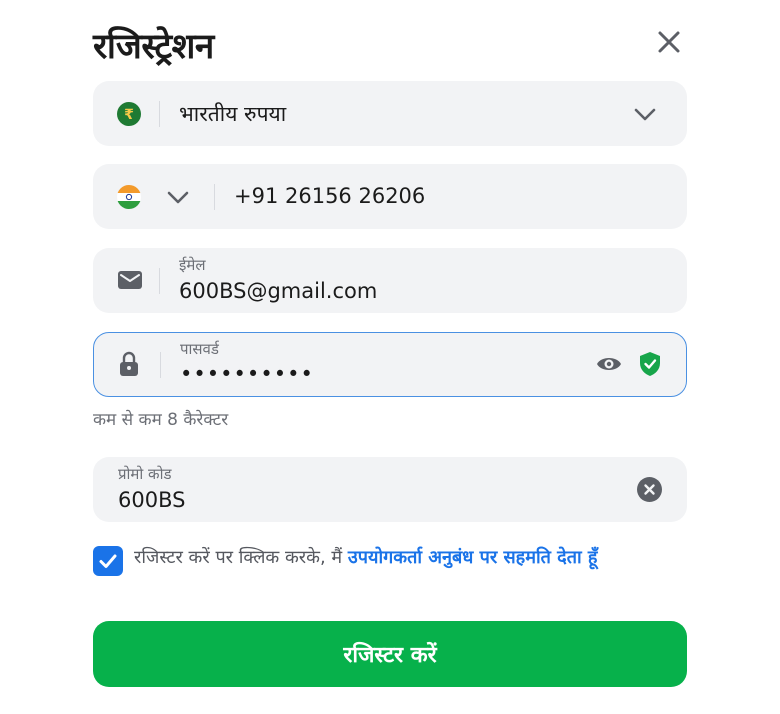 The width and height of the screenshot is (780, 714). What do you see at coordinates (233, 114) in the screenshot?
I see `currency-value: भारतीय रुपया` at bounding box center [233, 114].